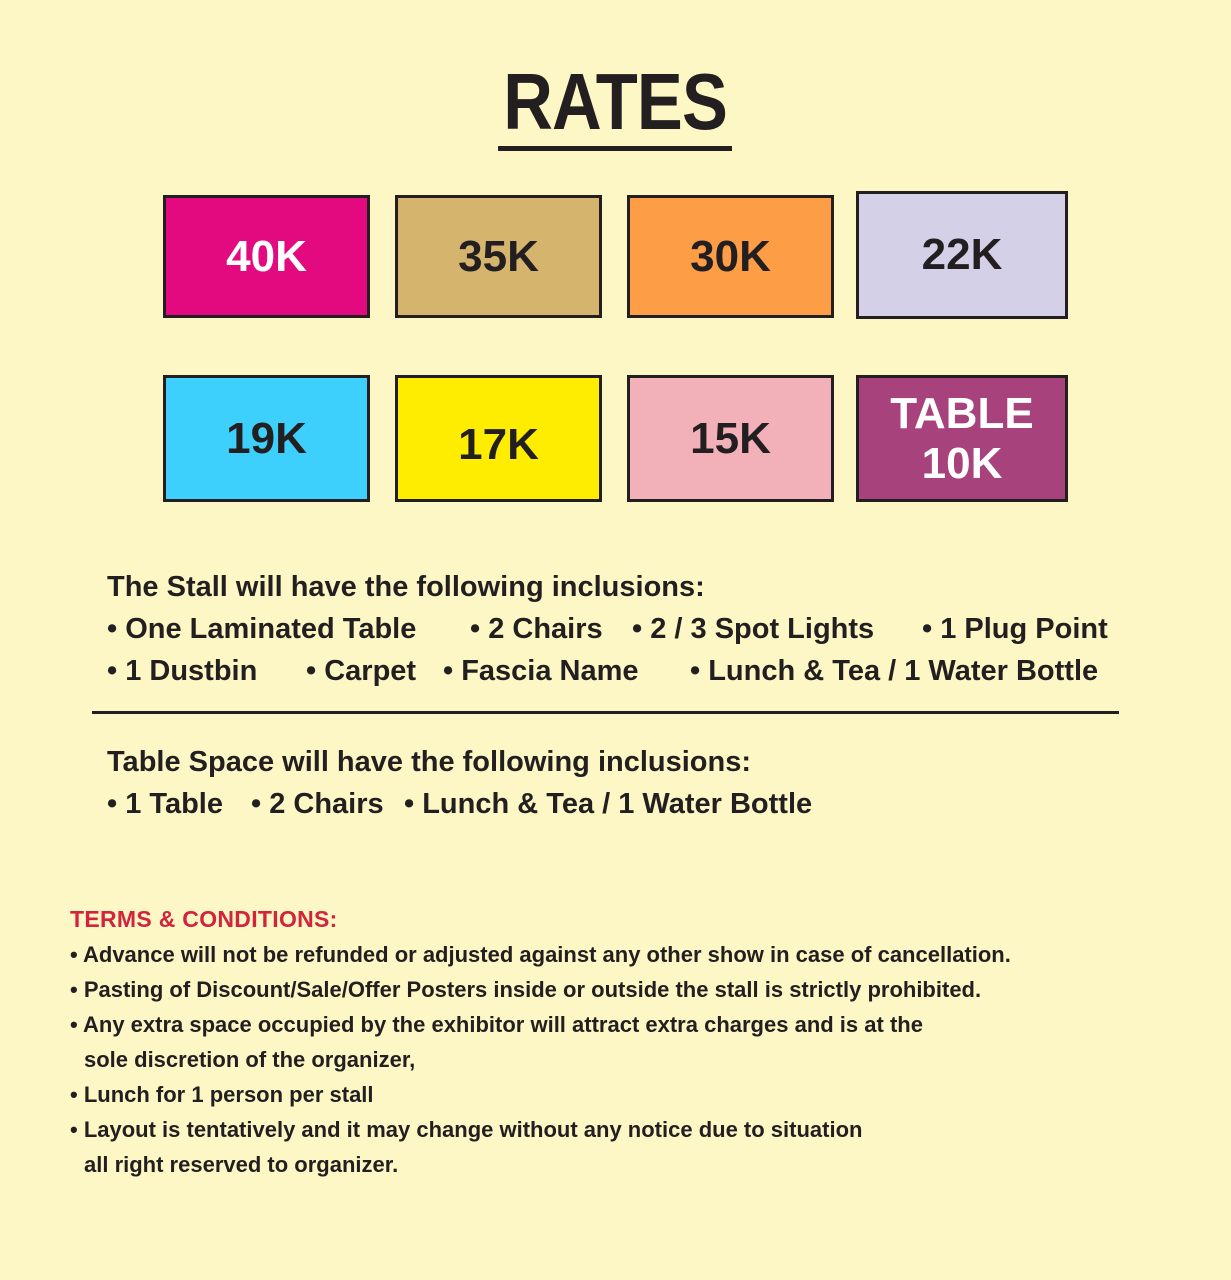 This screenshot has height=1280, width=1231. What do you see at coordinates (541, 671) in the screenshot?
I see `inclusion-item: • Fascia Name` at bounding box center [541, 671].